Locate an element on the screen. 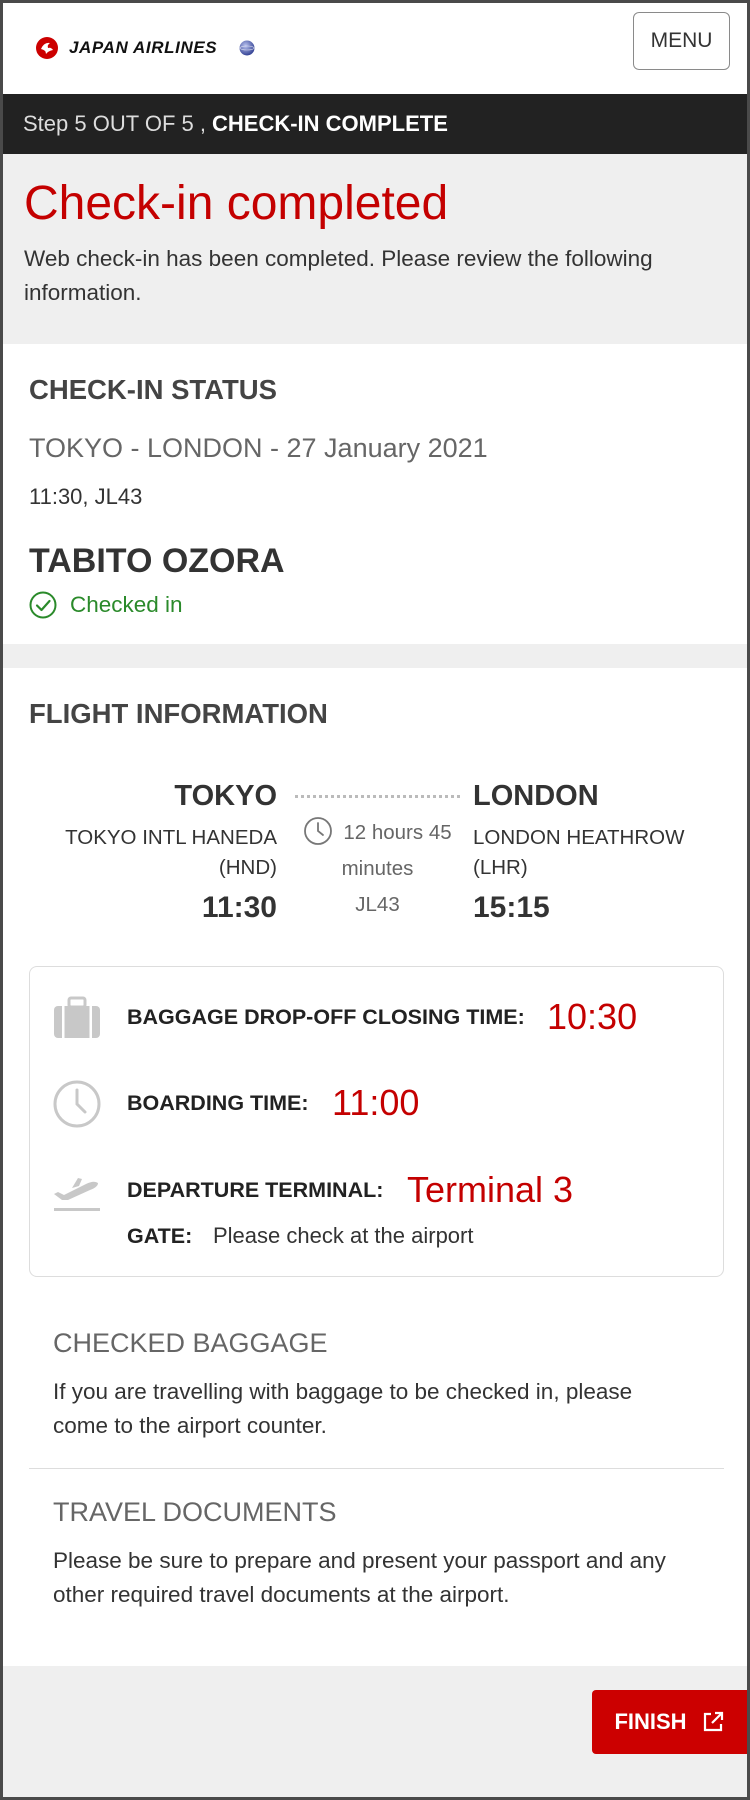 Image resolution: width=750 pixels, height=1800 pixels. oneworld-globe-icon is located at coordinates (247, 48).